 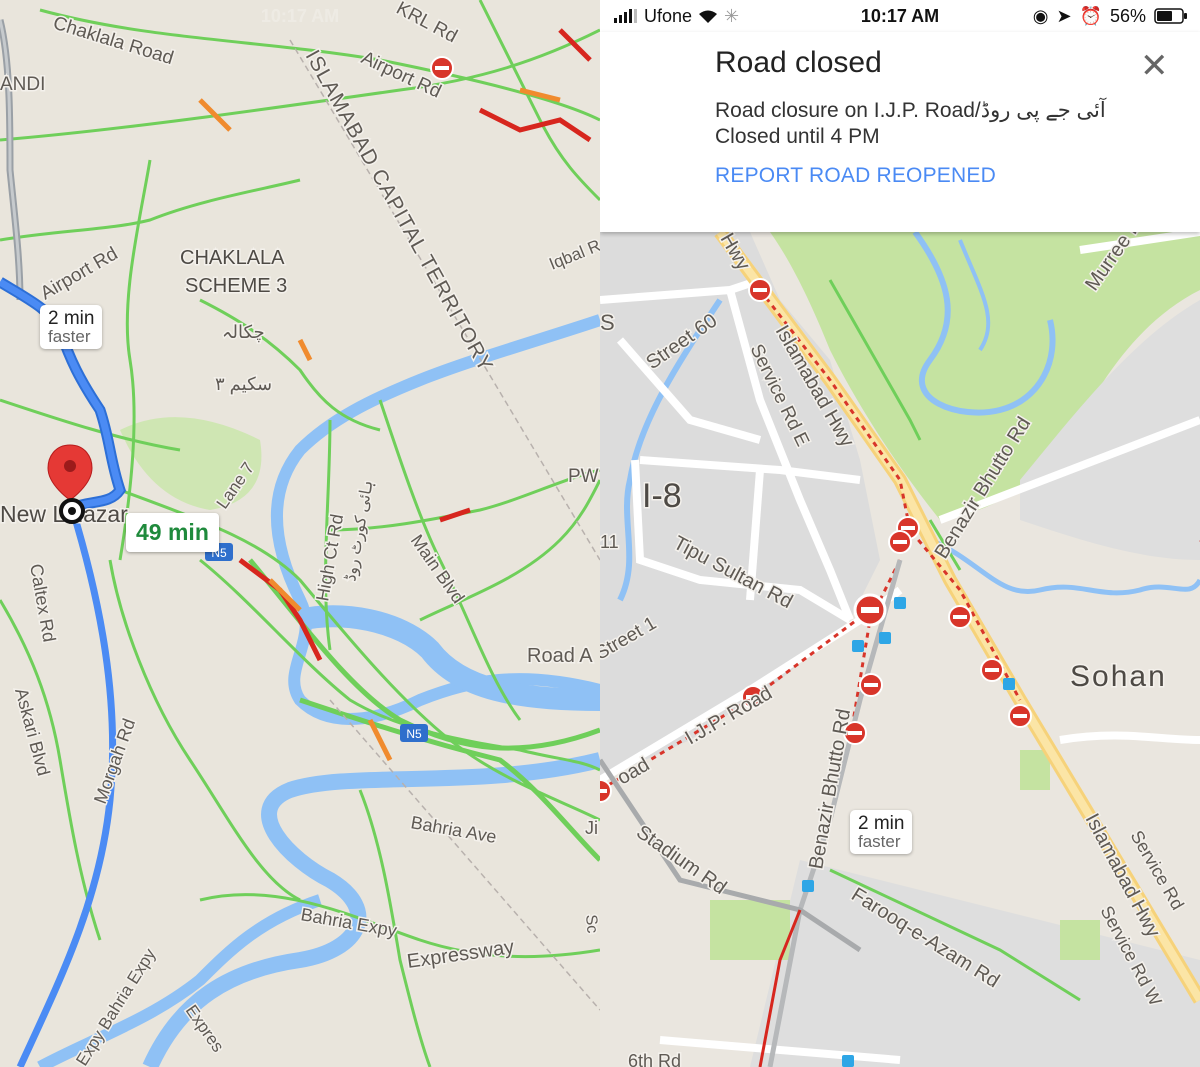 What do you see at coordinates (607, 322) in the screenshot?
I see `map-label-s: S` at bounding box center [607, 322].